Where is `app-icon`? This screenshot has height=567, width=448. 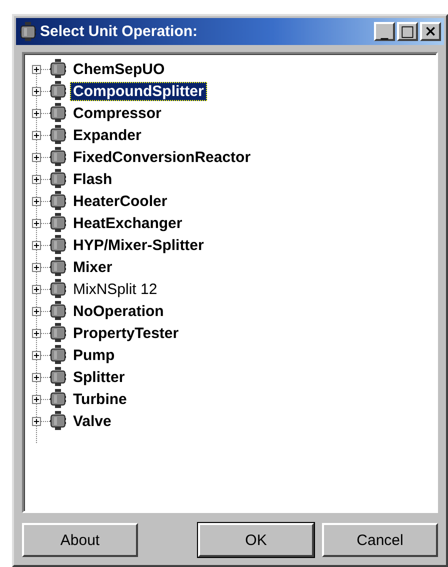 app-icon is located at coordinates (28, 32).